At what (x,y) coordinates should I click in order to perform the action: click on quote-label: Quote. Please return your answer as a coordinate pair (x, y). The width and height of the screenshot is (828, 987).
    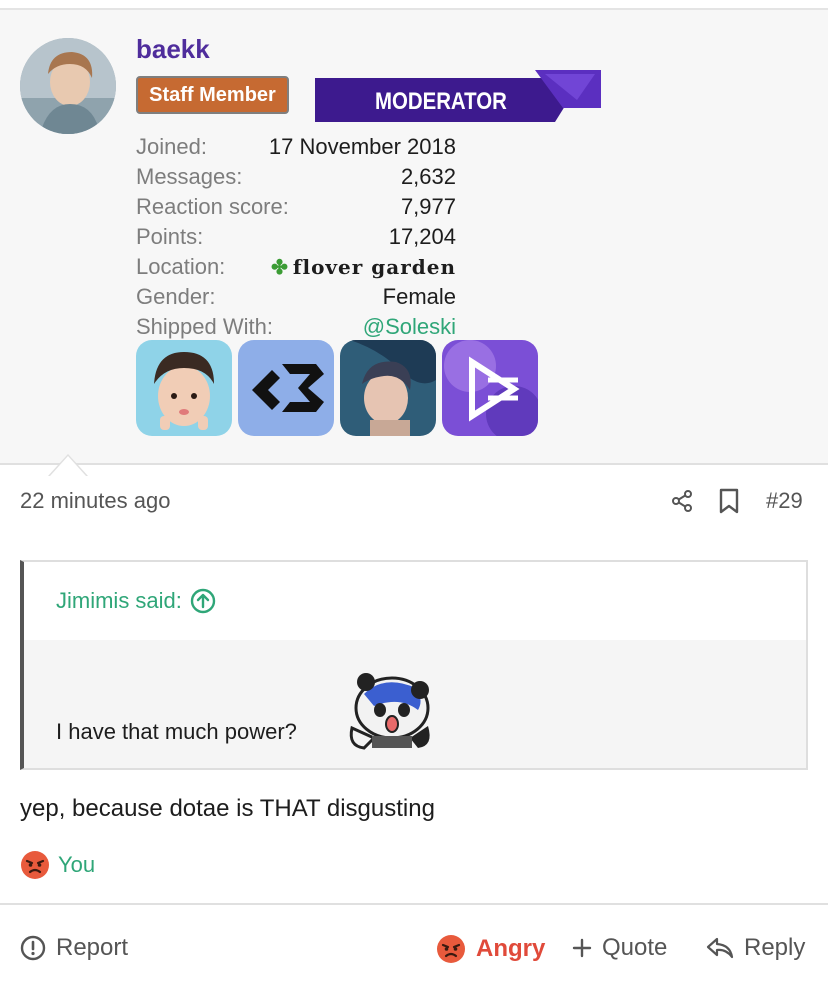
    Looking at the image, I should click on (635, 947).